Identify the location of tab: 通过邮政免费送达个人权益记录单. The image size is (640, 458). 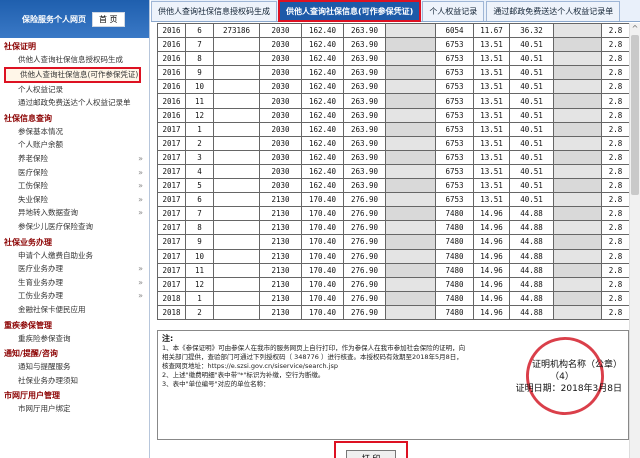
(553, 11).